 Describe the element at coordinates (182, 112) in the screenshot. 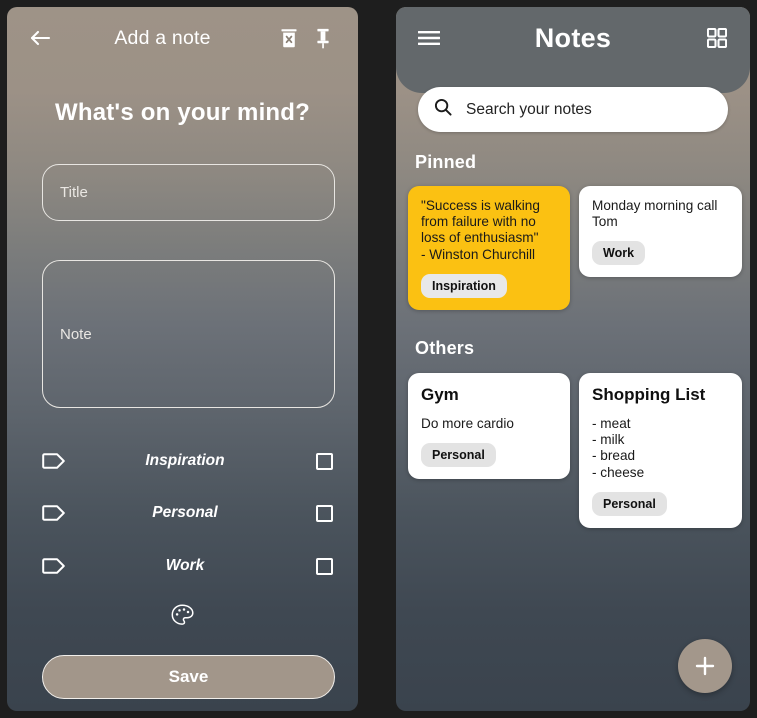

I see `prompt-heading: What's on your mind?` at that location.